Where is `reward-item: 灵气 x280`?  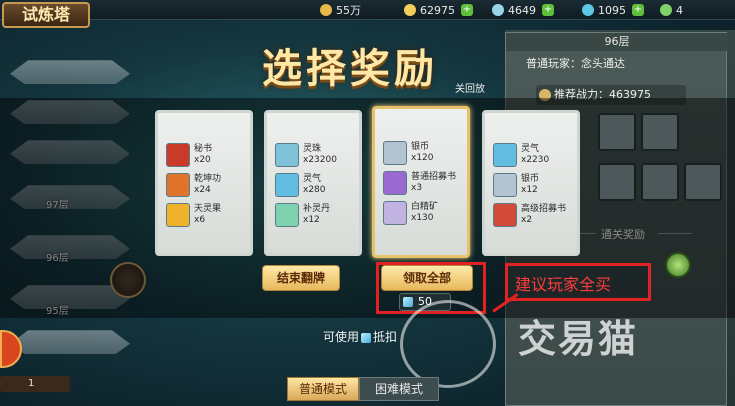 reward-item: 灵气 x280 is located at coordinates (318, 186).